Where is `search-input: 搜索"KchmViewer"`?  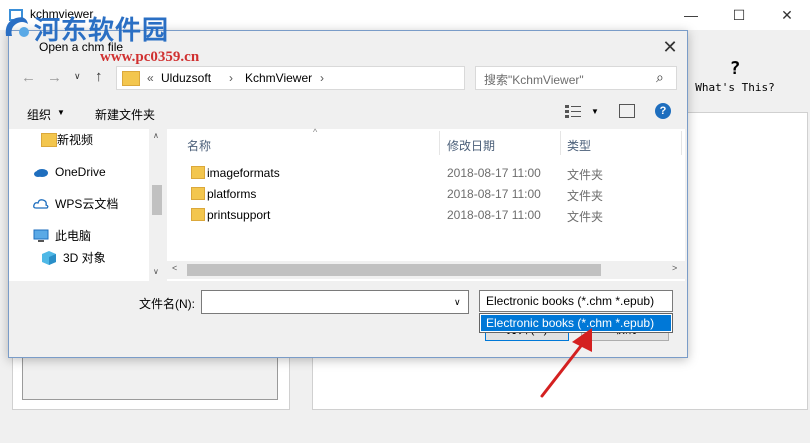 search-input: 搜索"KchmViewer" is located at coordinates (534, 79).